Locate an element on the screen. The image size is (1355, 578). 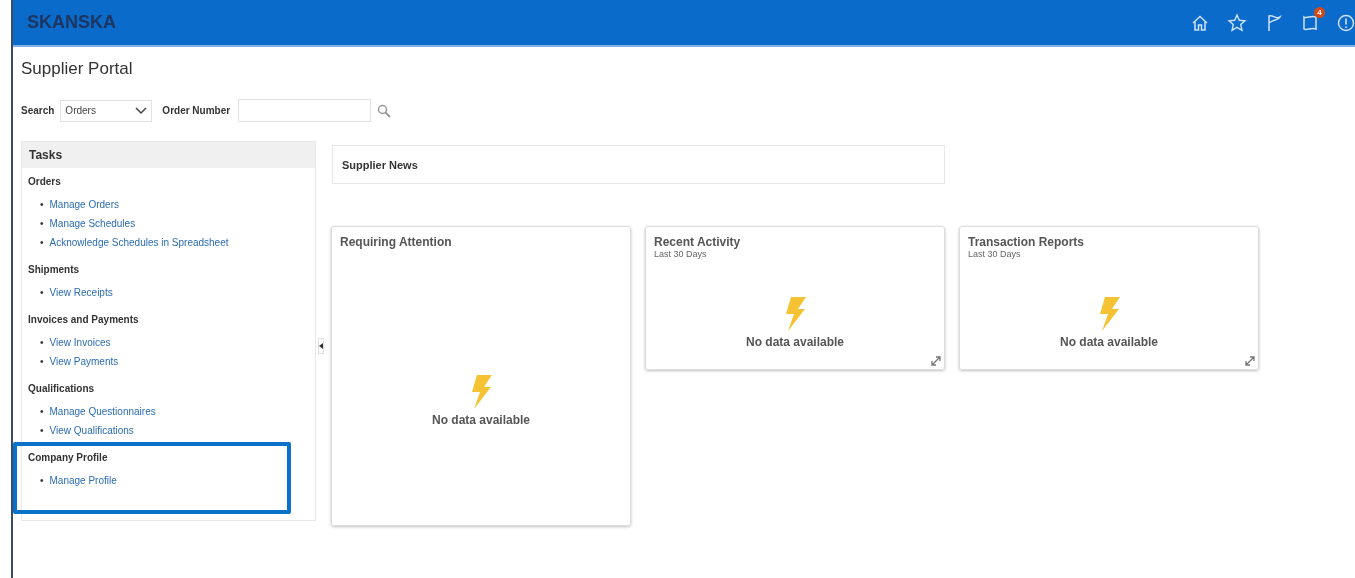
section-title: Company Profile is located at coordinates (68, 458).